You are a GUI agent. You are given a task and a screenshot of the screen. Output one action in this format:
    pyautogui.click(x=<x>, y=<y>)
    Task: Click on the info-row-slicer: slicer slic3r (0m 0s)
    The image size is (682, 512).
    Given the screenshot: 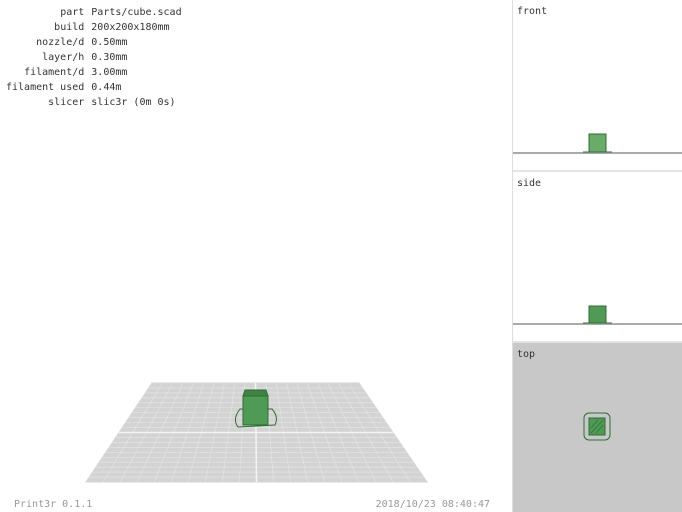 What is the action you would take?
    pyautogui.click(x=94, y=102)
    